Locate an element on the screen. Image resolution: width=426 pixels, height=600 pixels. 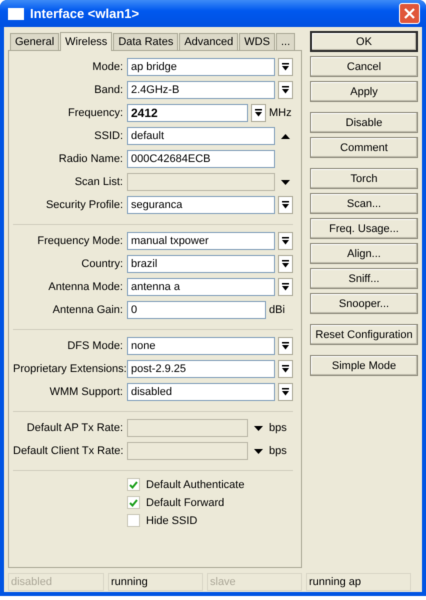
status-cell: running ap is located at coordinates (358, 582).